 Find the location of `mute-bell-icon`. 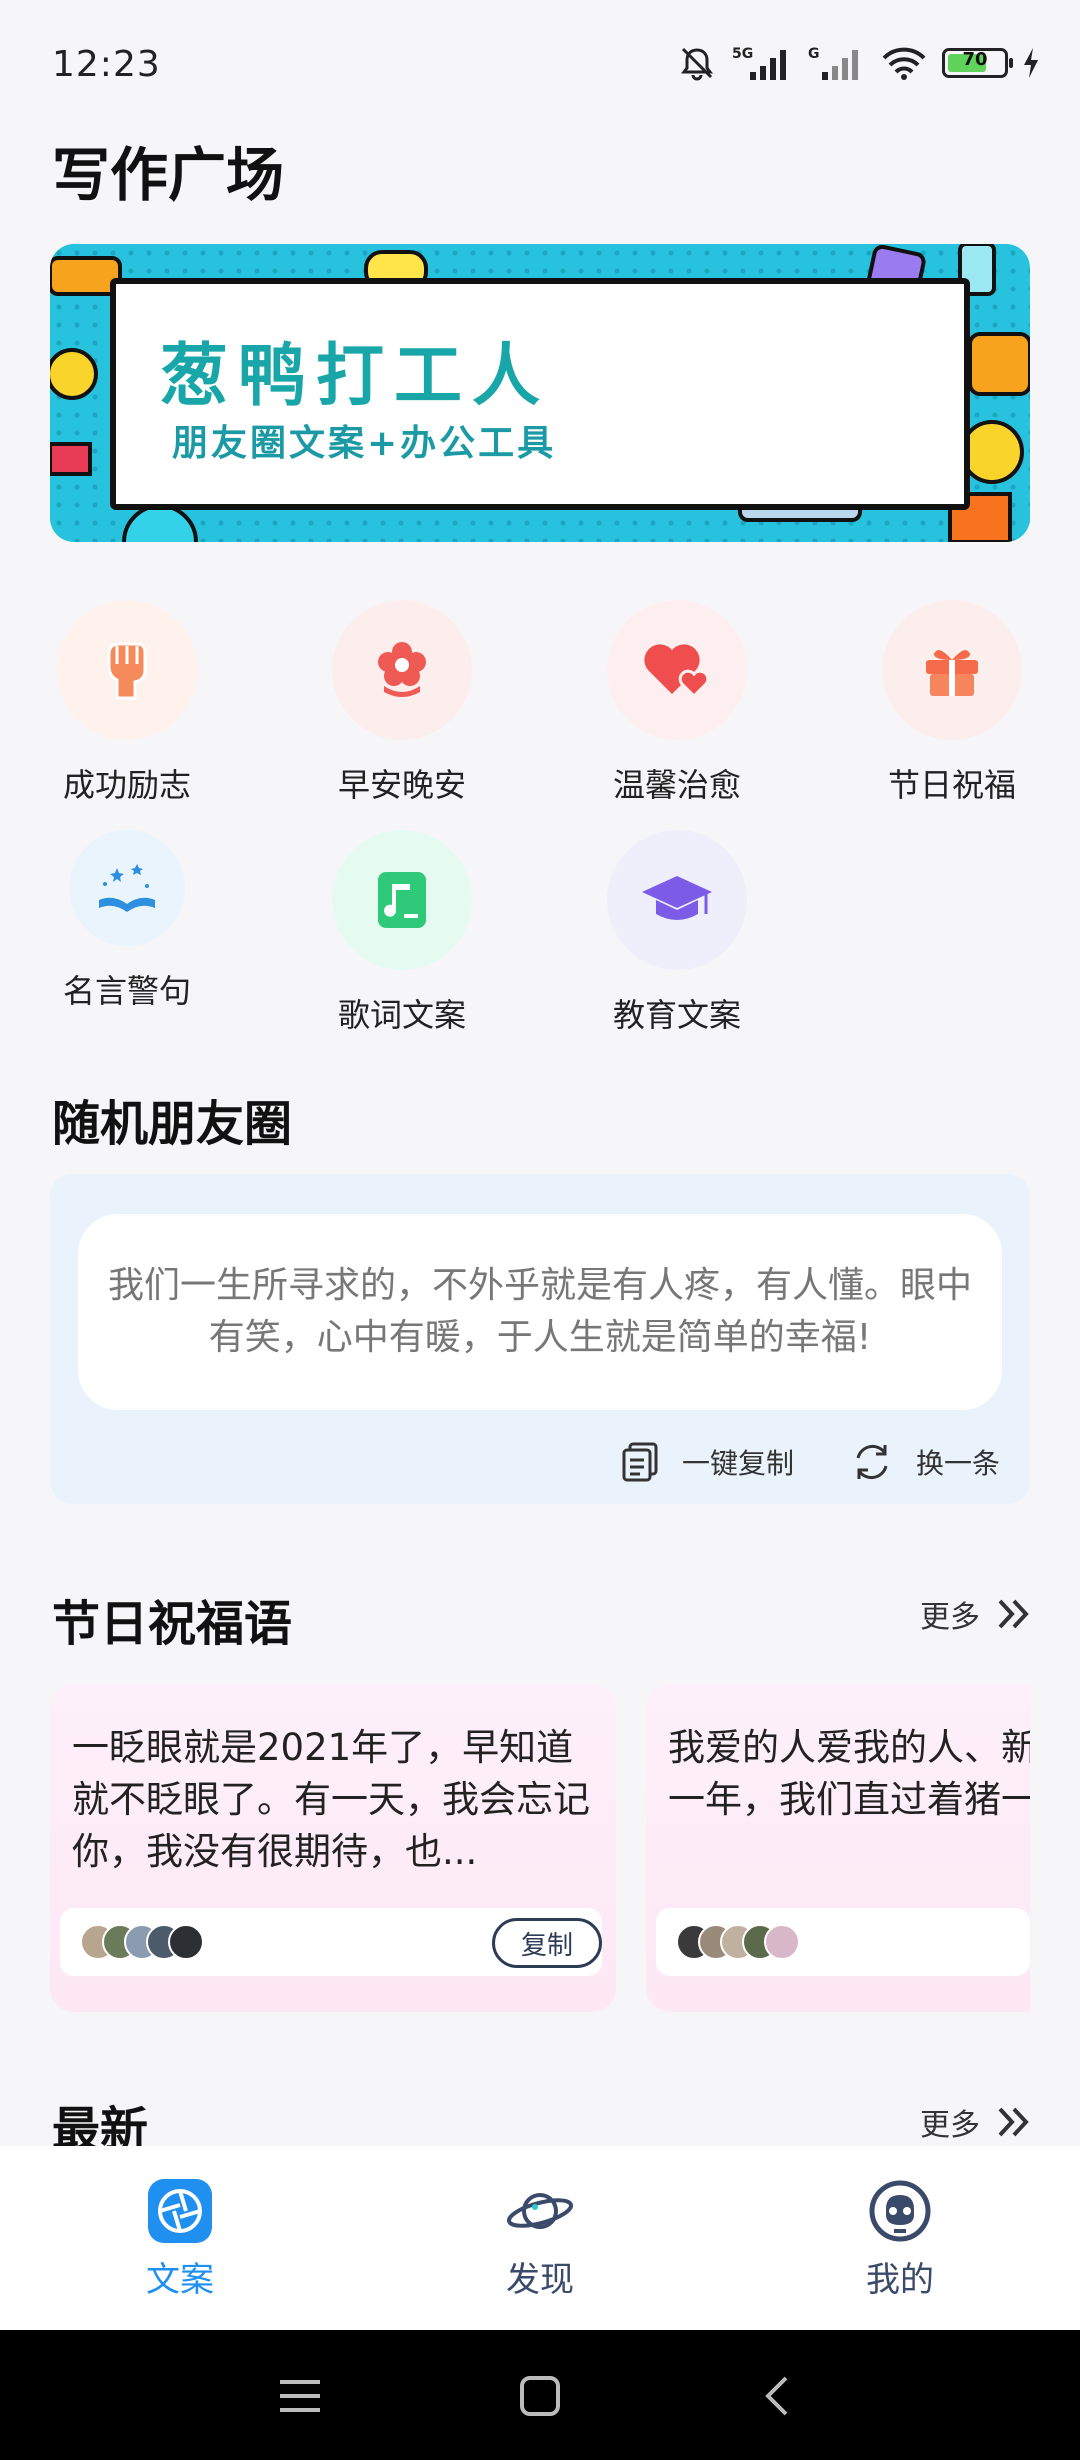

mute-bell-icon is located at coordinates (697, 64).